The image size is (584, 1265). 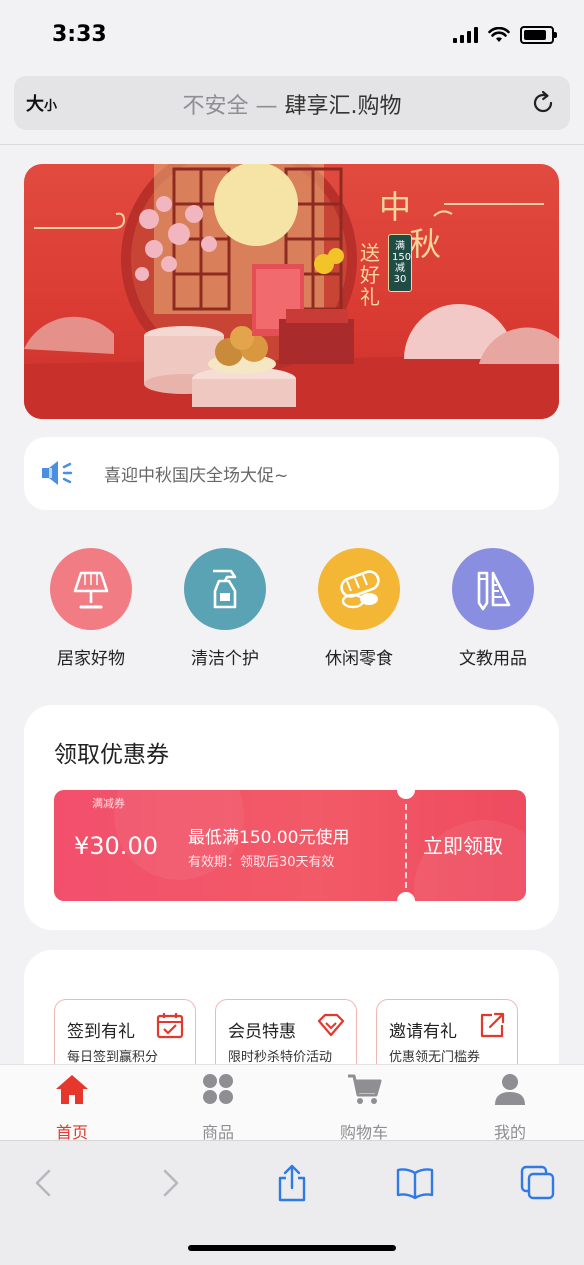 I want to click on status-icons, so click(x=505, y=35).